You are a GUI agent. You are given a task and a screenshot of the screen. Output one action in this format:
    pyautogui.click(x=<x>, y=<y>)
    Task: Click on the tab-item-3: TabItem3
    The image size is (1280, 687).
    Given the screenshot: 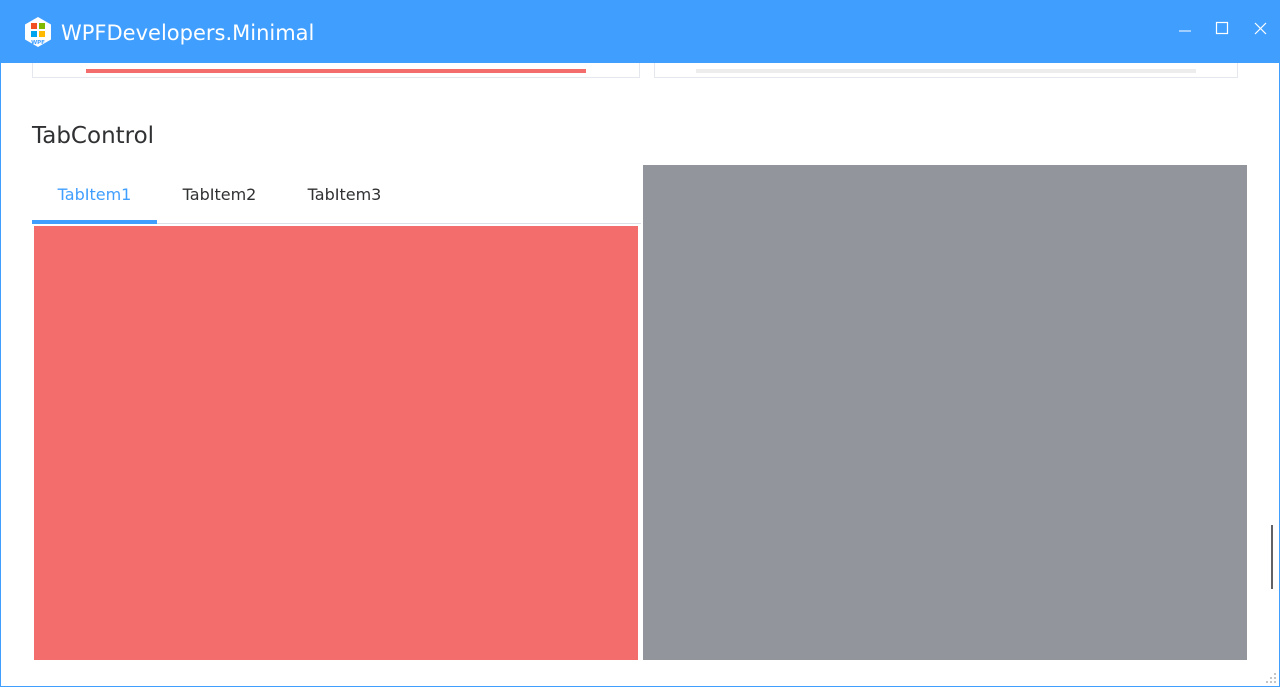 What is the action you would take?
    pyautogui.click(x=344, y=197)
    